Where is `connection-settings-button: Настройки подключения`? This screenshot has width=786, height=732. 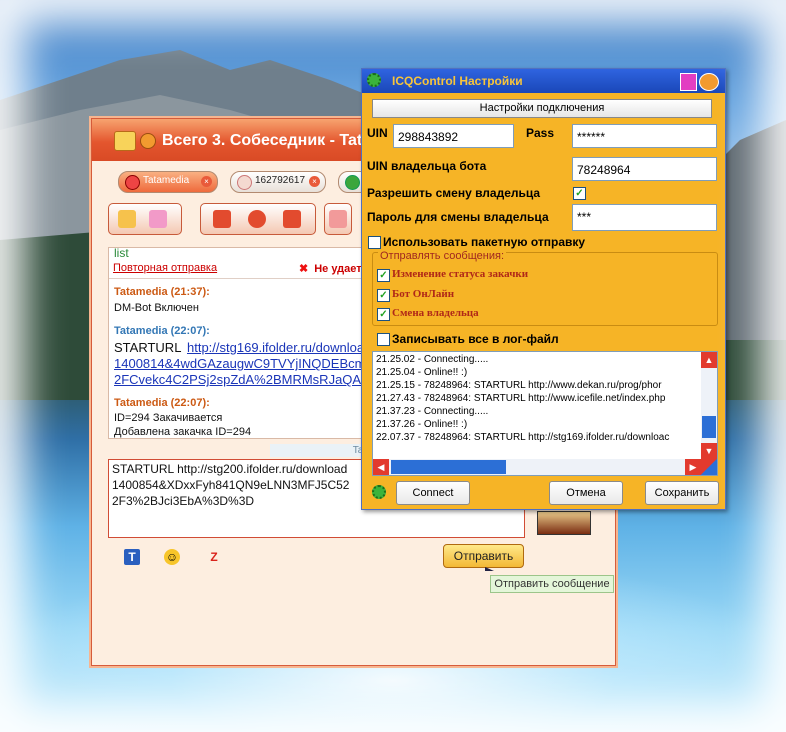 connection-settings-button: Настройки подключения is located at coordinates (542, 108).